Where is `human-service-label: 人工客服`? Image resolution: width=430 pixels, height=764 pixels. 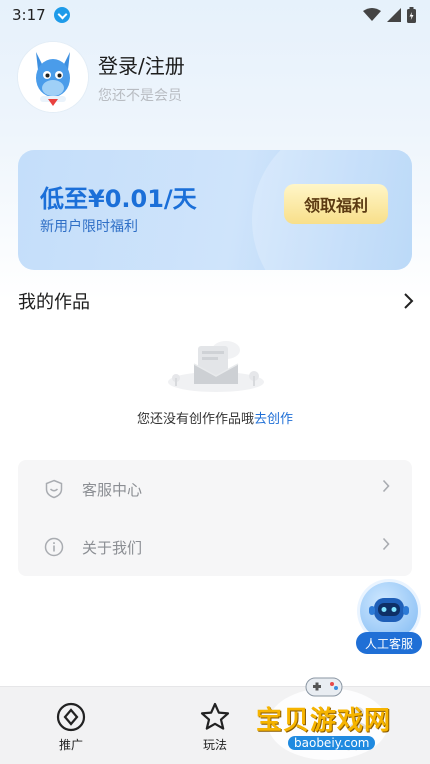 human-service-label: 人工客服 is located at coordinates (389, 643).